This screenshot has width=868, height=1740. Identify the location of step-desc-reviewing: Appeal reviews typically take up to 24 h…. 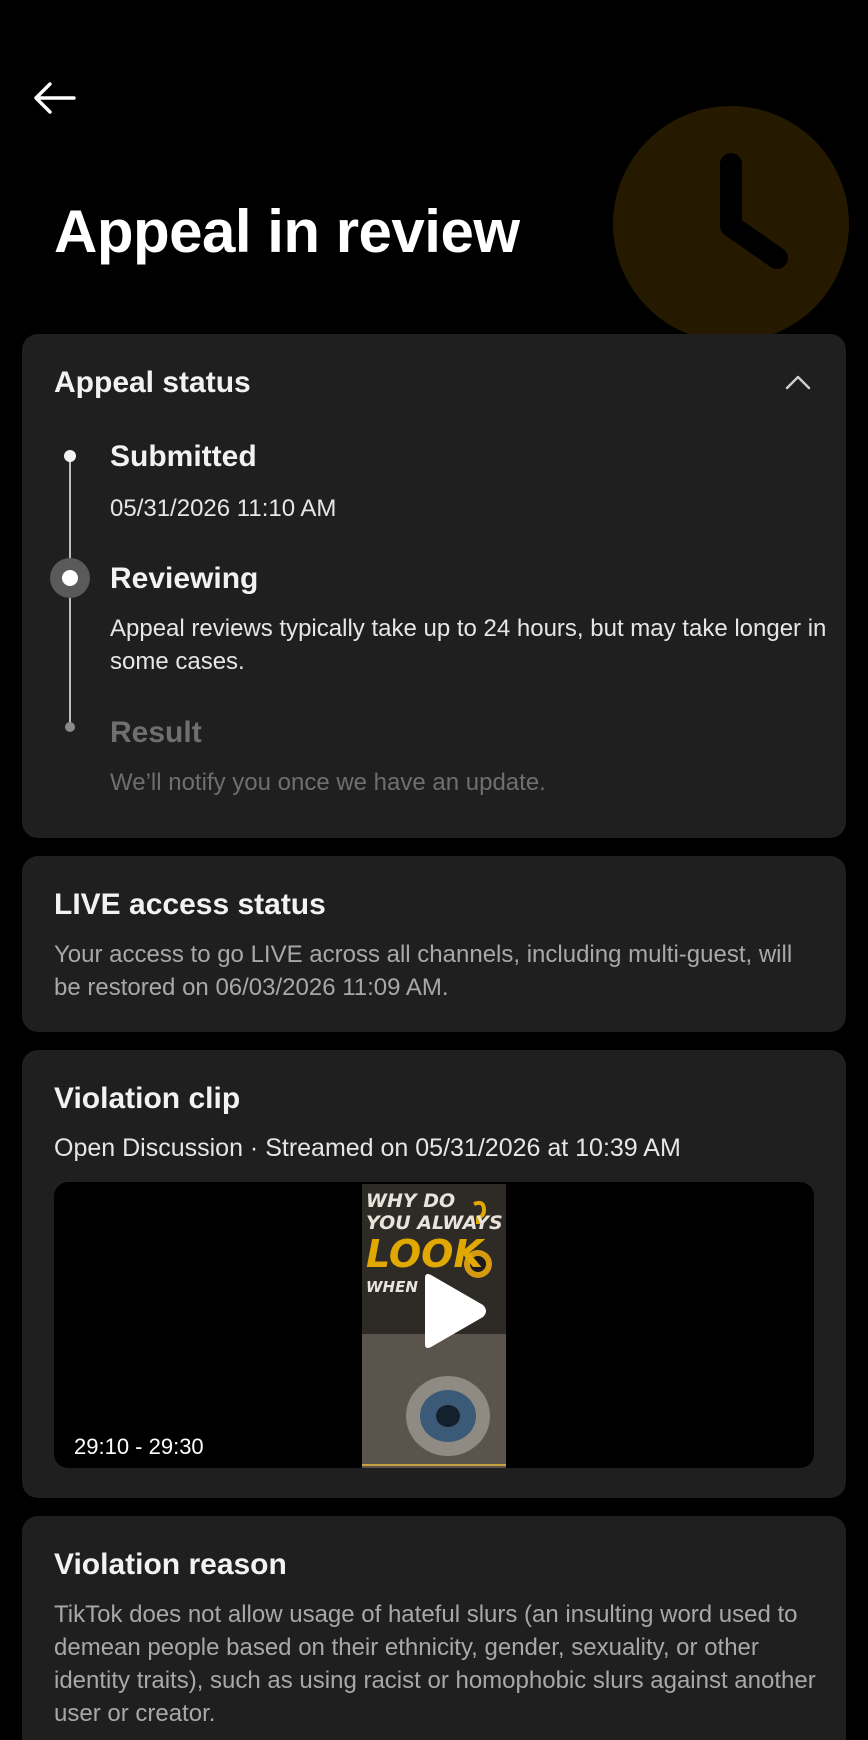
(468, 645).